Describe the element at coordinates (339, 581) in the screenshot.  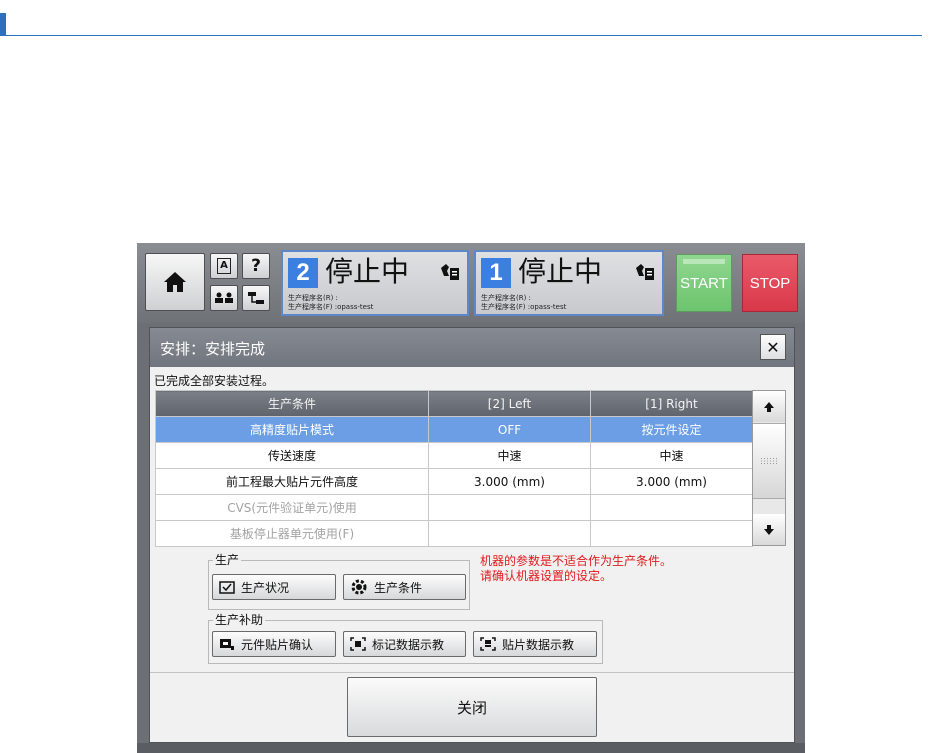
I see `production-group: 生产 生产状况 生产条件` at that location.